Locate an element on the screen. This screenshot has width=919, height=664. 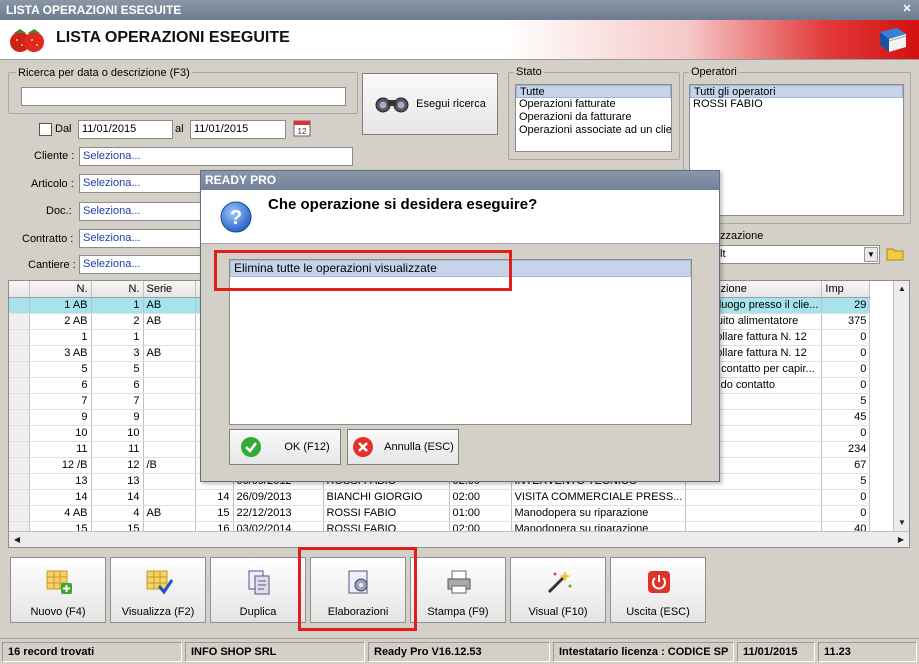
grid-horizontal-scrollbar: ◀ ▶ is located at coordinates (459, 539).